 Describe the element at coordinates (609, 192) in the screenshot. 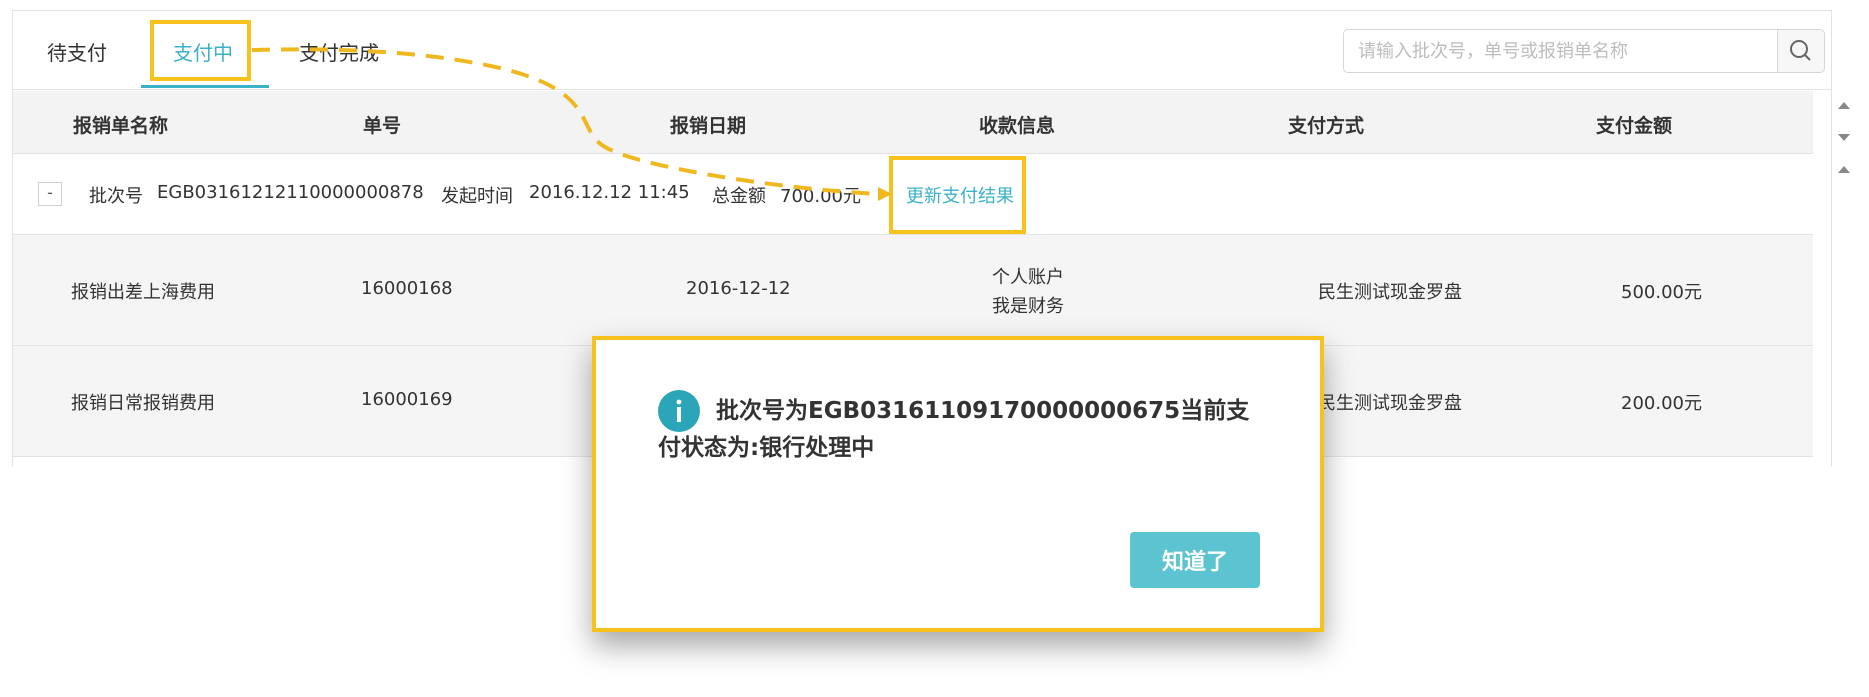

I see `start-time-value: 2016.12.12 11:45` at that location.